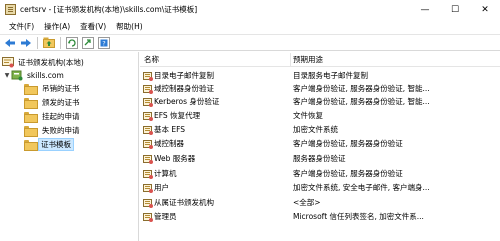  I want to click on table-row: 从属证书颁发机构 <全部>, so click(320, 203).